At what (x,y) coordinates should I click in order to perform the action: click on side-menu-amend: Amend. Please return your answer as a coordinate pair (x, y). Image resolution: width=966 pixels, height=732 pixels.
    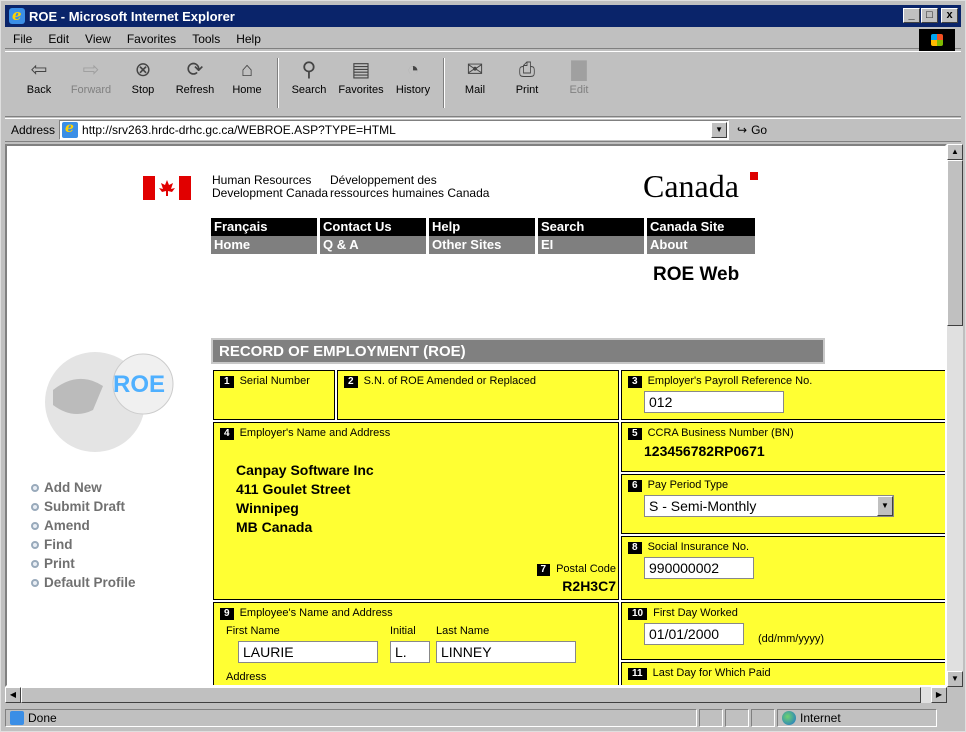
    Looking at the image, I should click on (83, 525).